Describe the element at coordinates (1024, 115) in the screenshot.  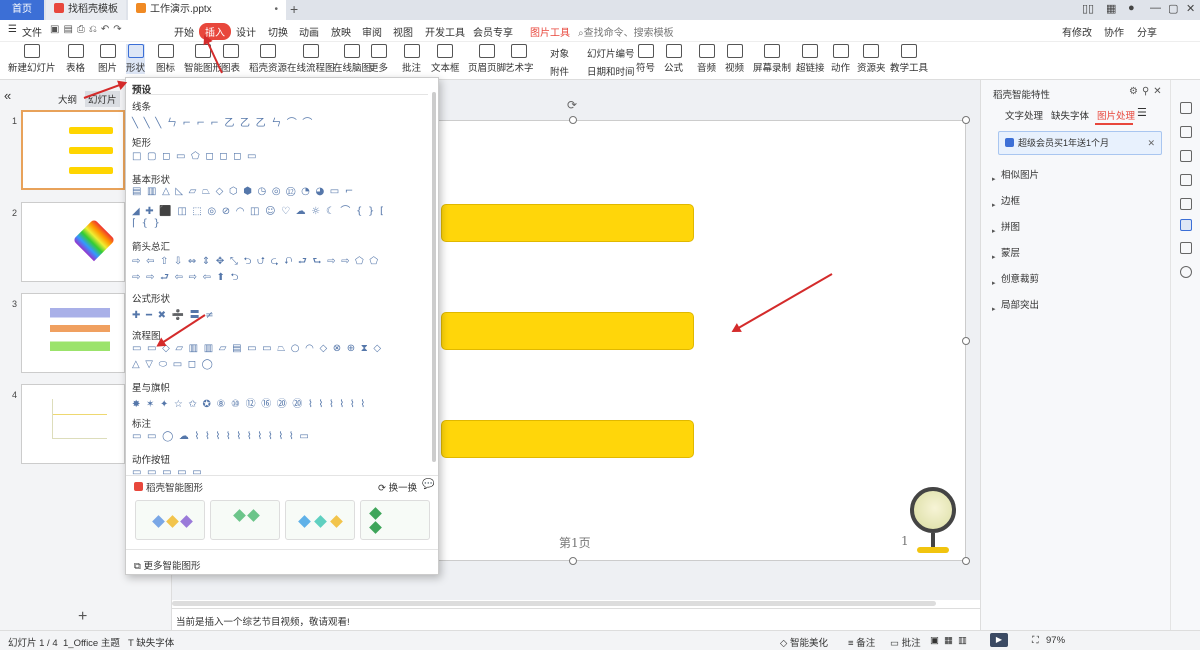
I see `rp-tab-text: 文字处理` at that location.